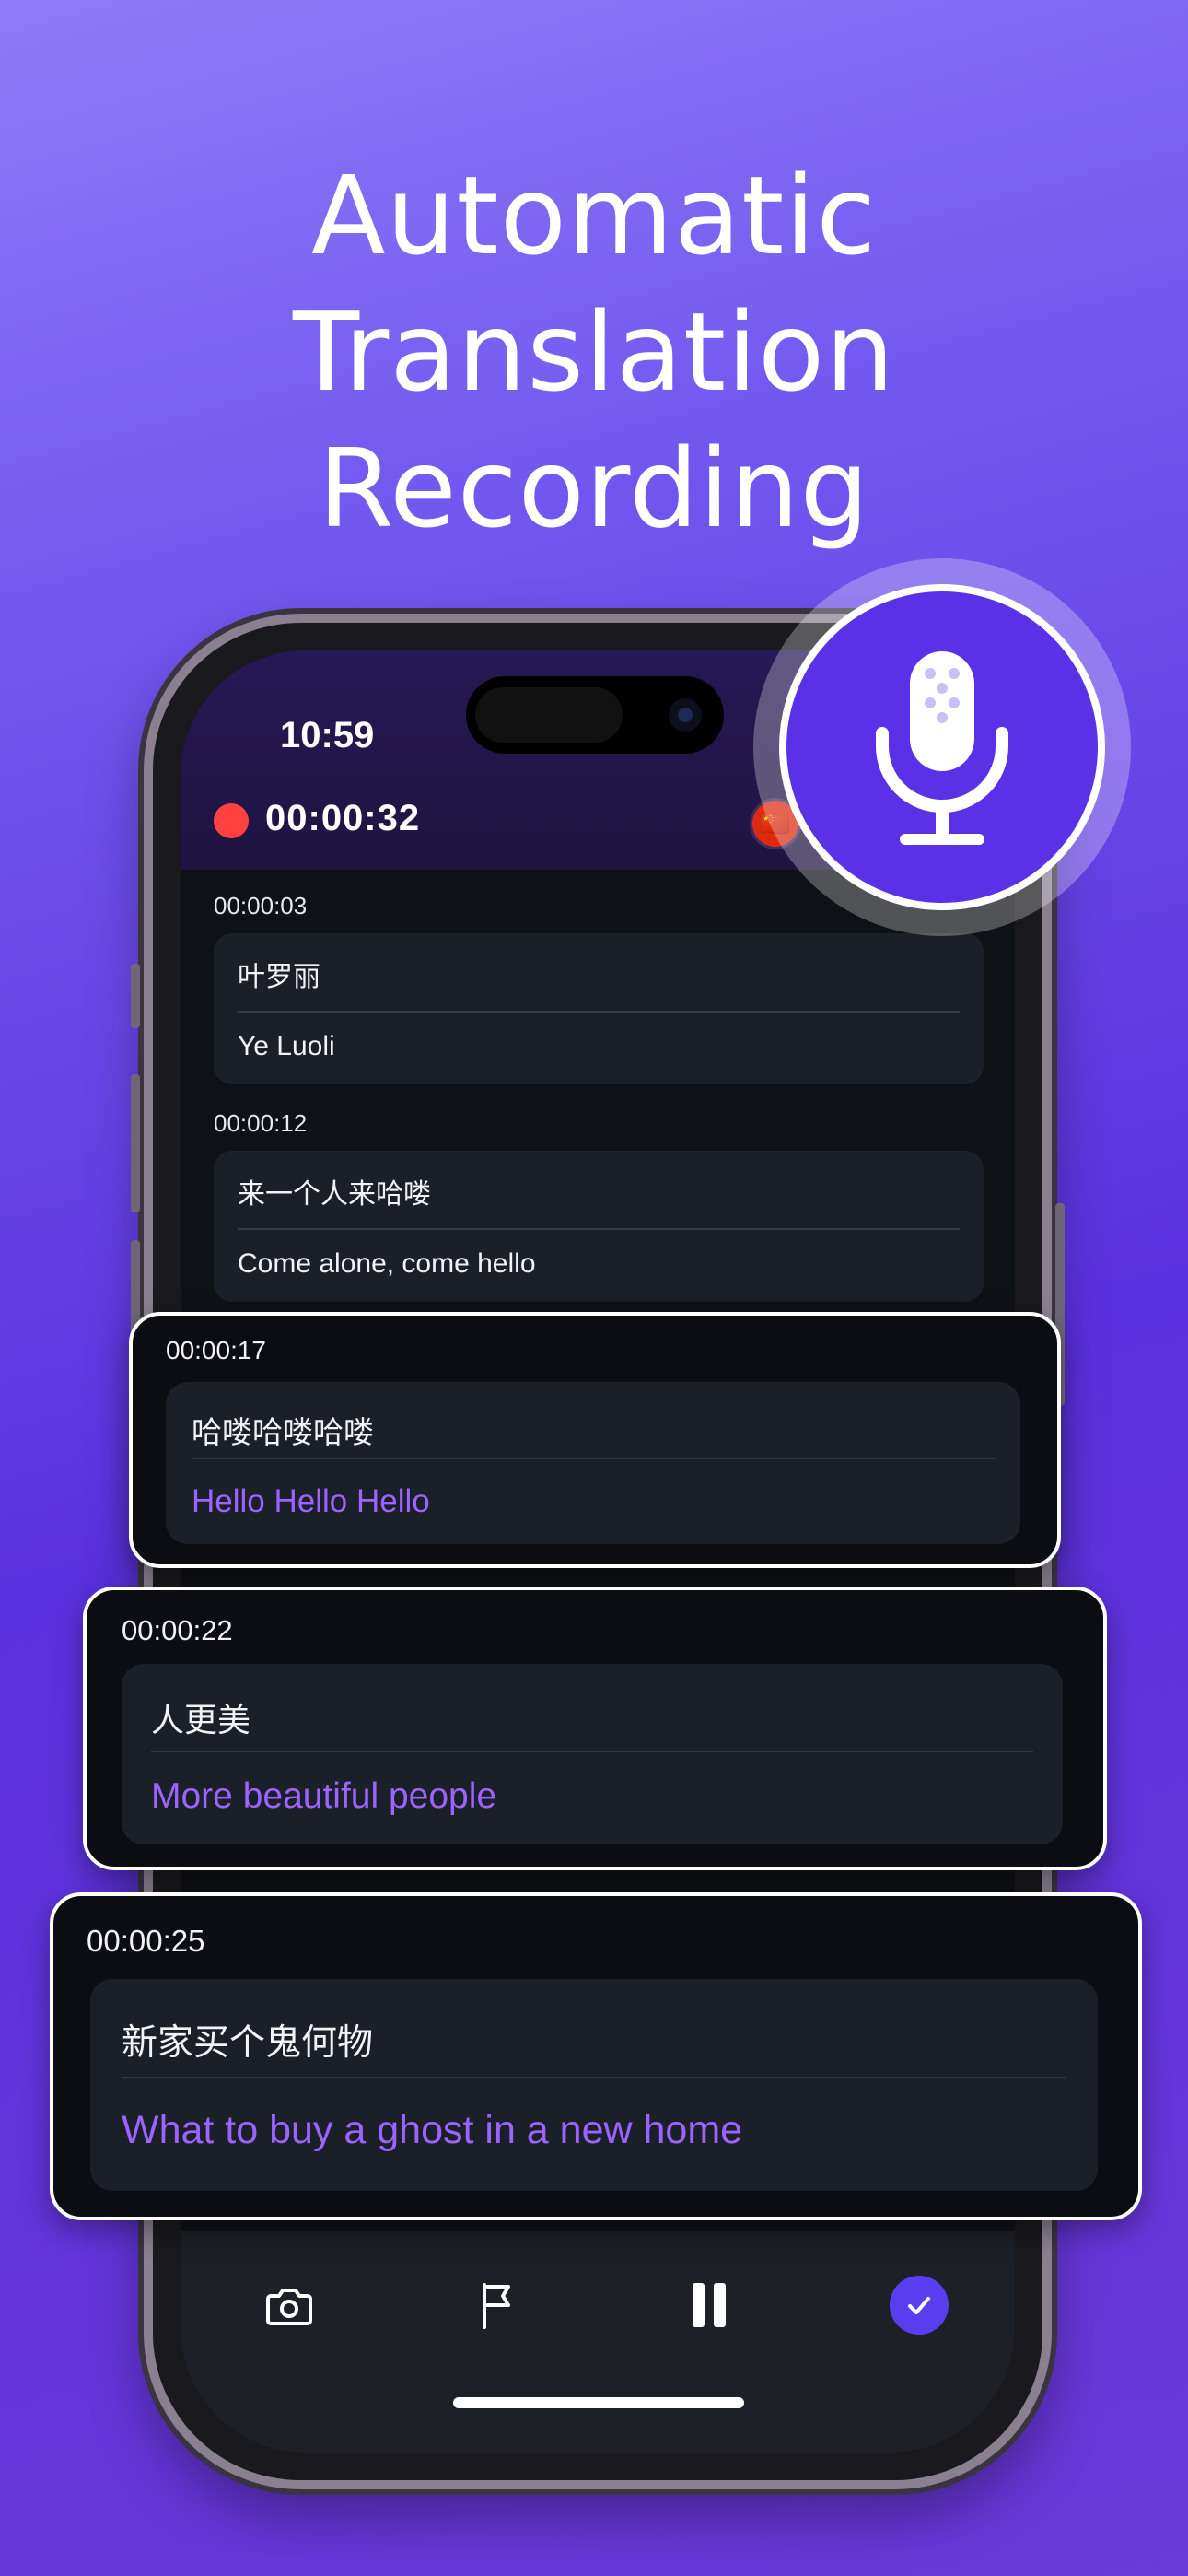 The width and height of the screenshot is (1188, 2576). I want to click on microphone-icon, so click(942, 748).